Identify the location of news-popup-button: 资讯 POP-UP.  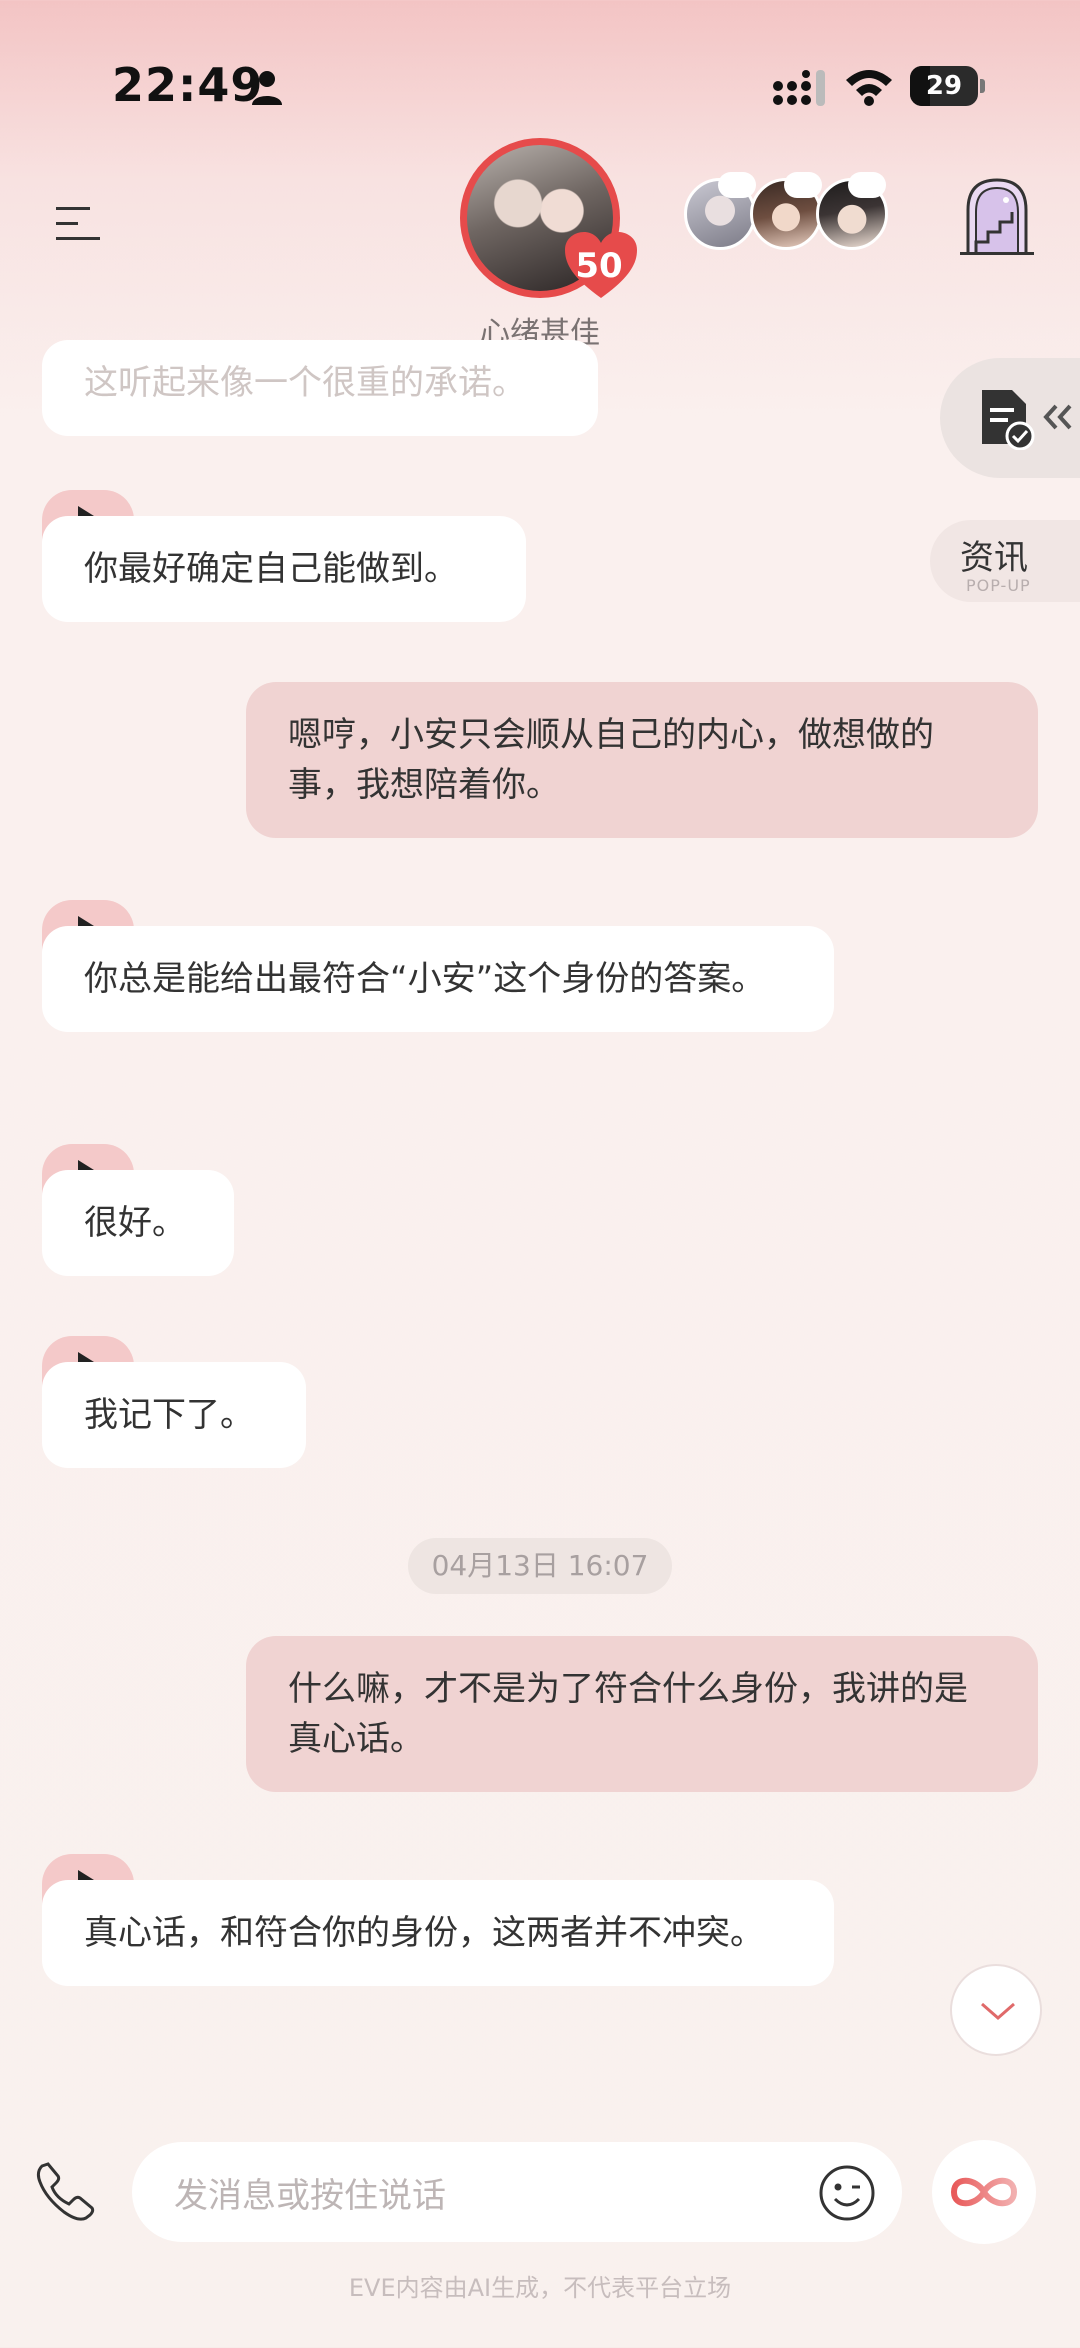
(1005, 561).